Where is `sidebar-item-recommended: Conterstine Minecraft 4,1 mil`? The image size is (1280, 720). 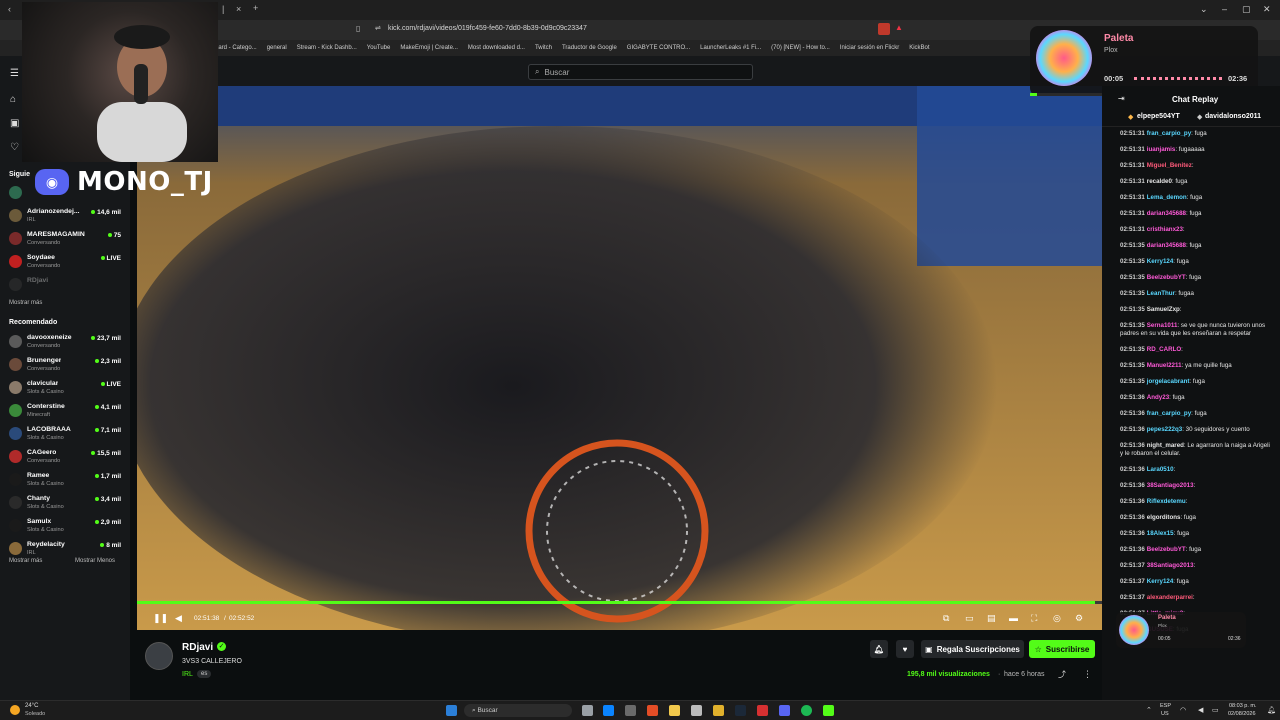
sidebar-item-recommended: Conterstine Minecraft 4,1 mil is located at coordinates (65, 412).